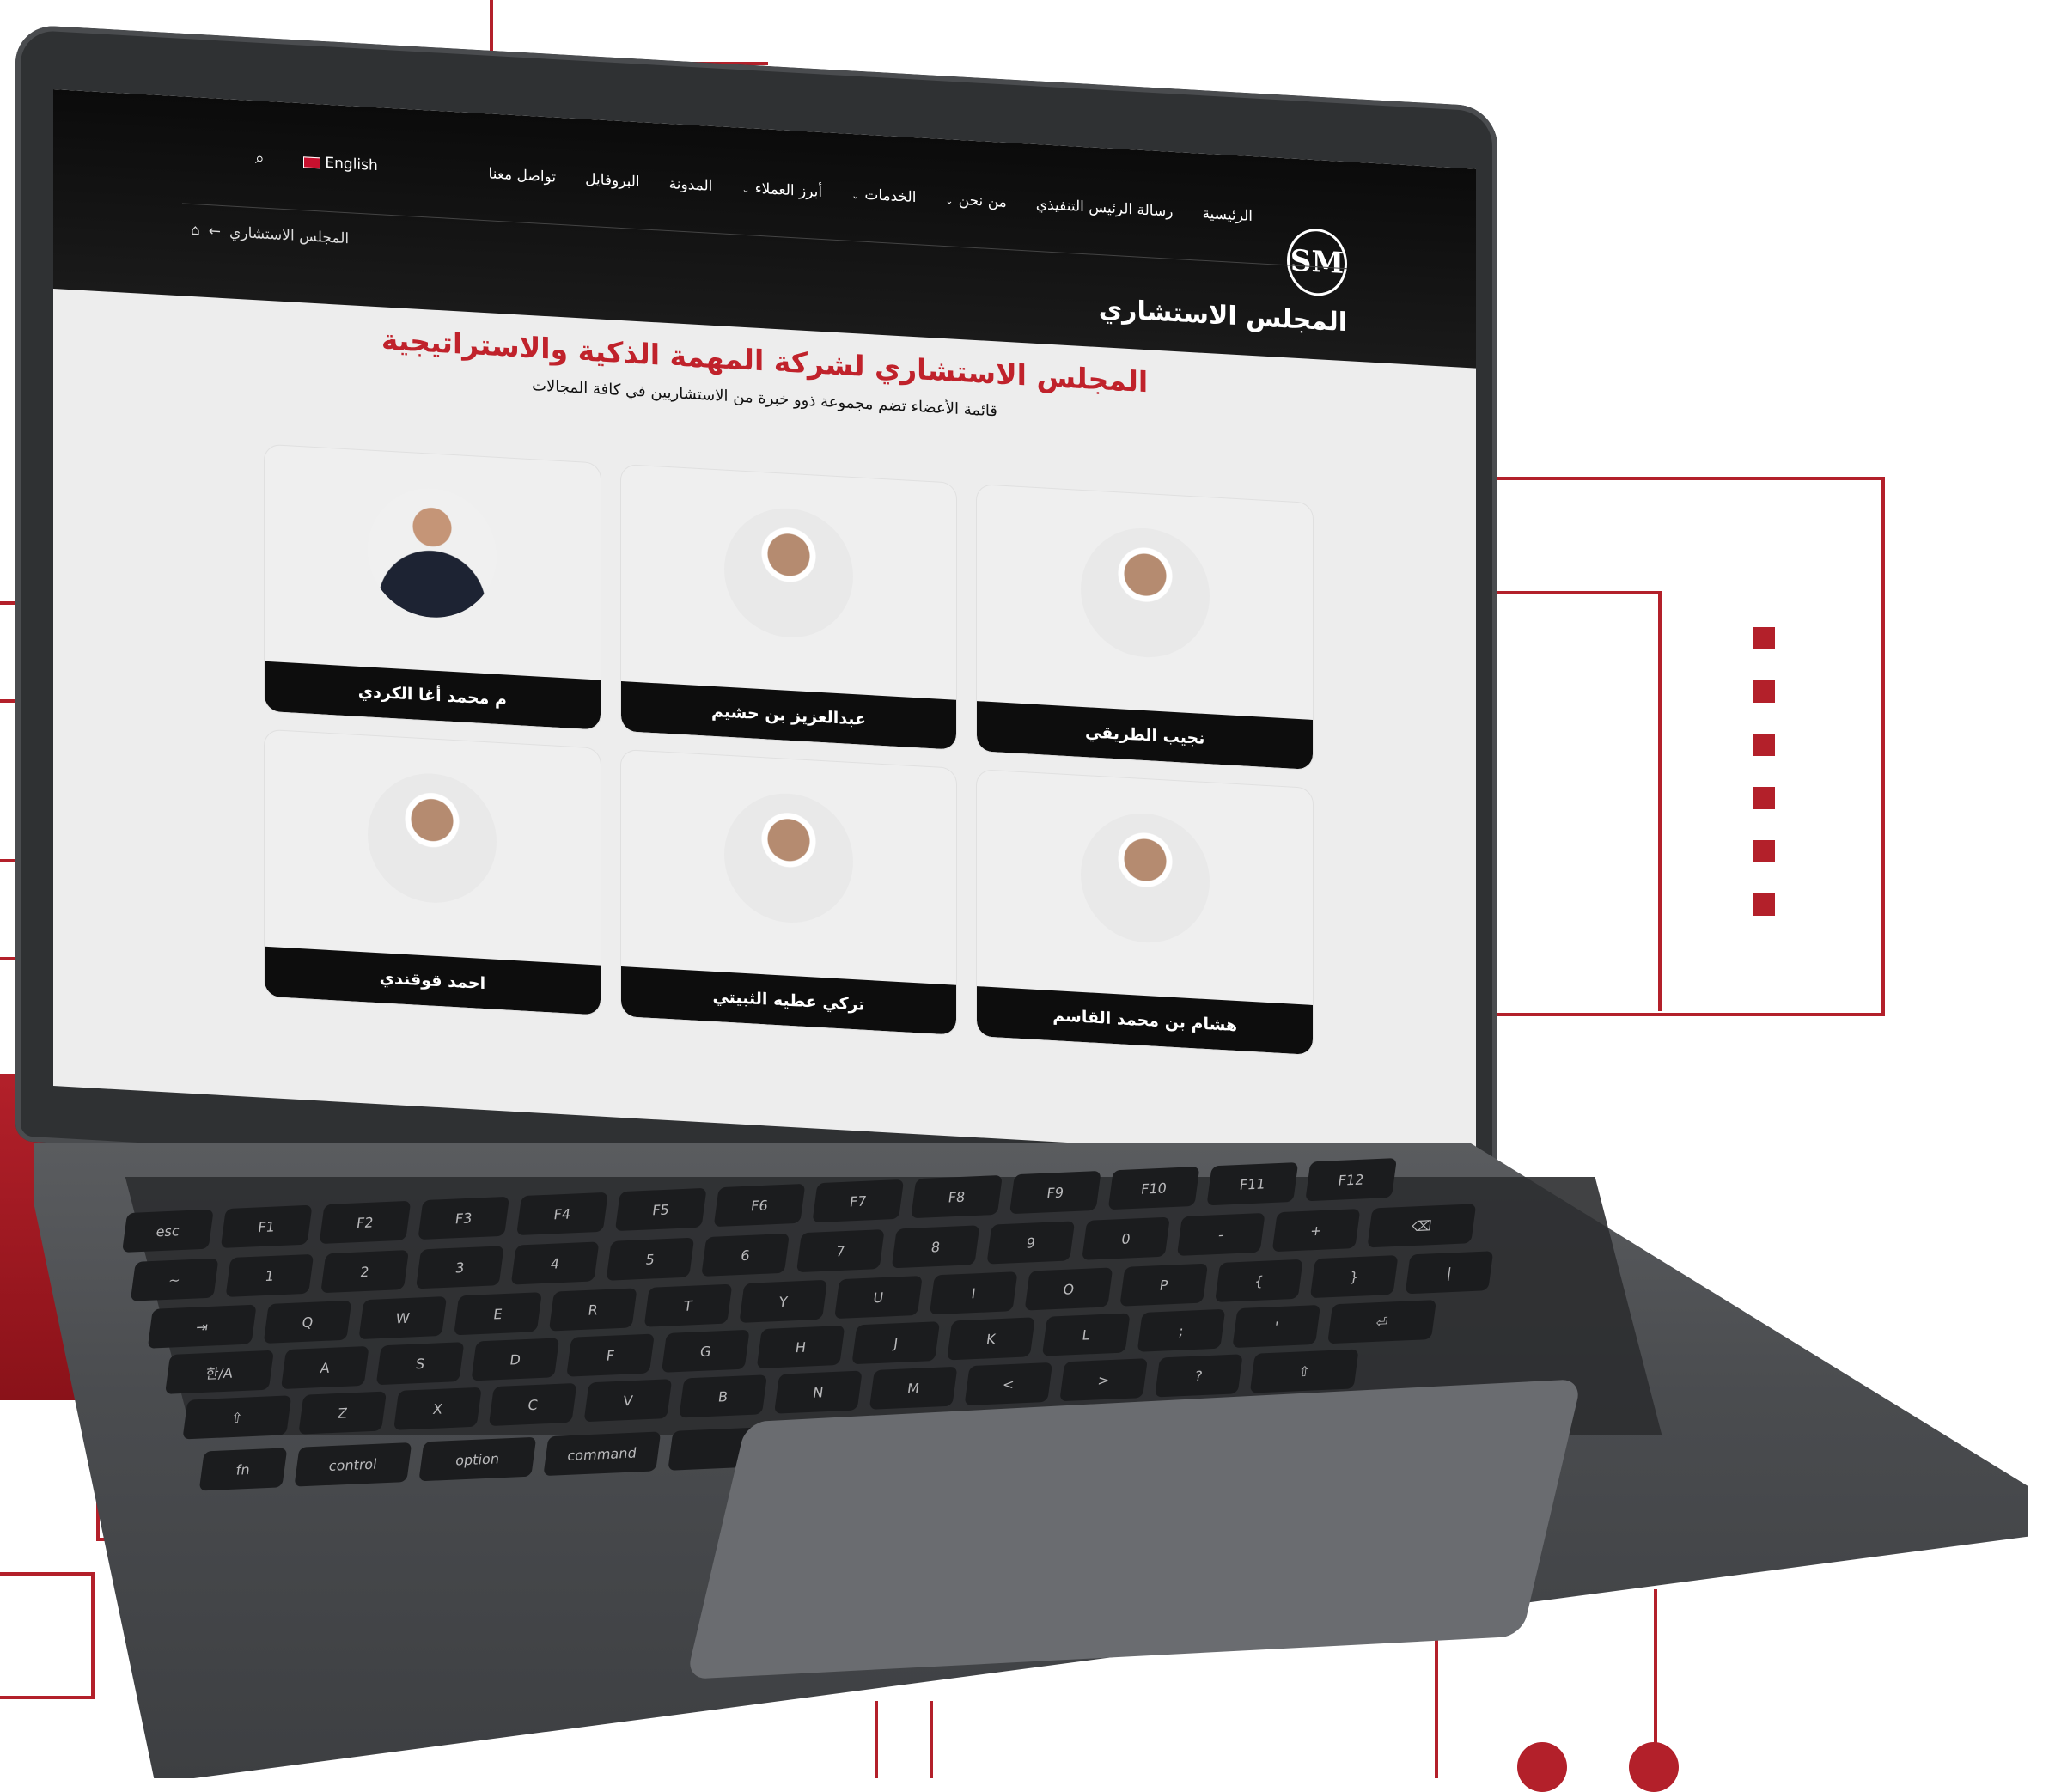  What do you see at coordinates (1252, 1183) in the screenshot?
I see `keyboard-key: F11` at bounding box center [1252, 1183].